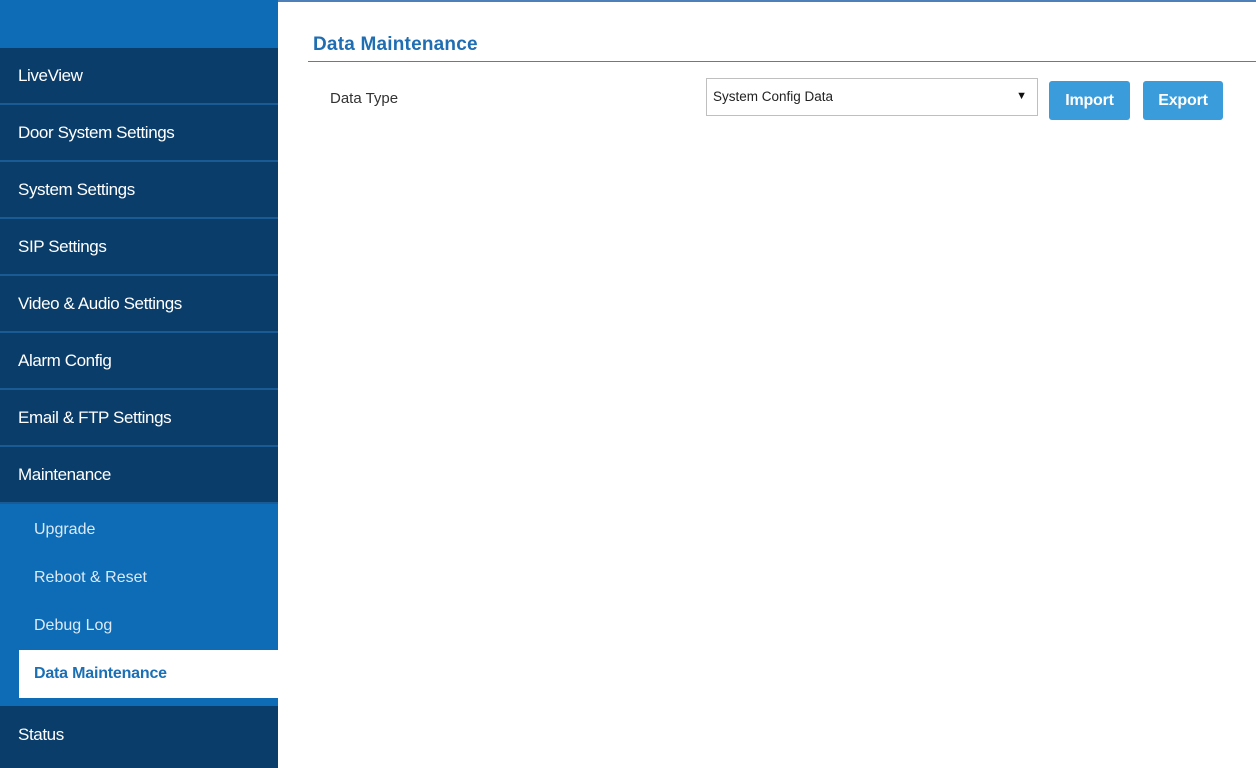 This screenshot has height=768, width=1256. I want to click on sidebar-header, so click(139, 24).